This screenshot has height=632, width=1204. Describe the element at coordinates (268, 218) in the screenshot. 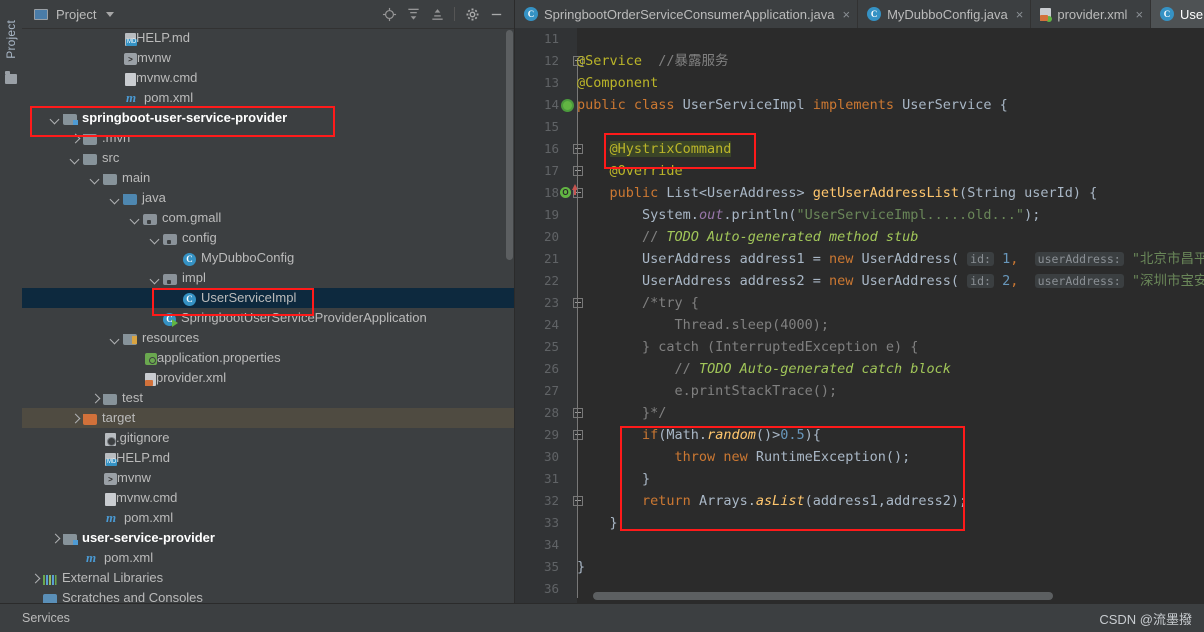

I see `tree-item-com-gmall: com.gmall` at that location.